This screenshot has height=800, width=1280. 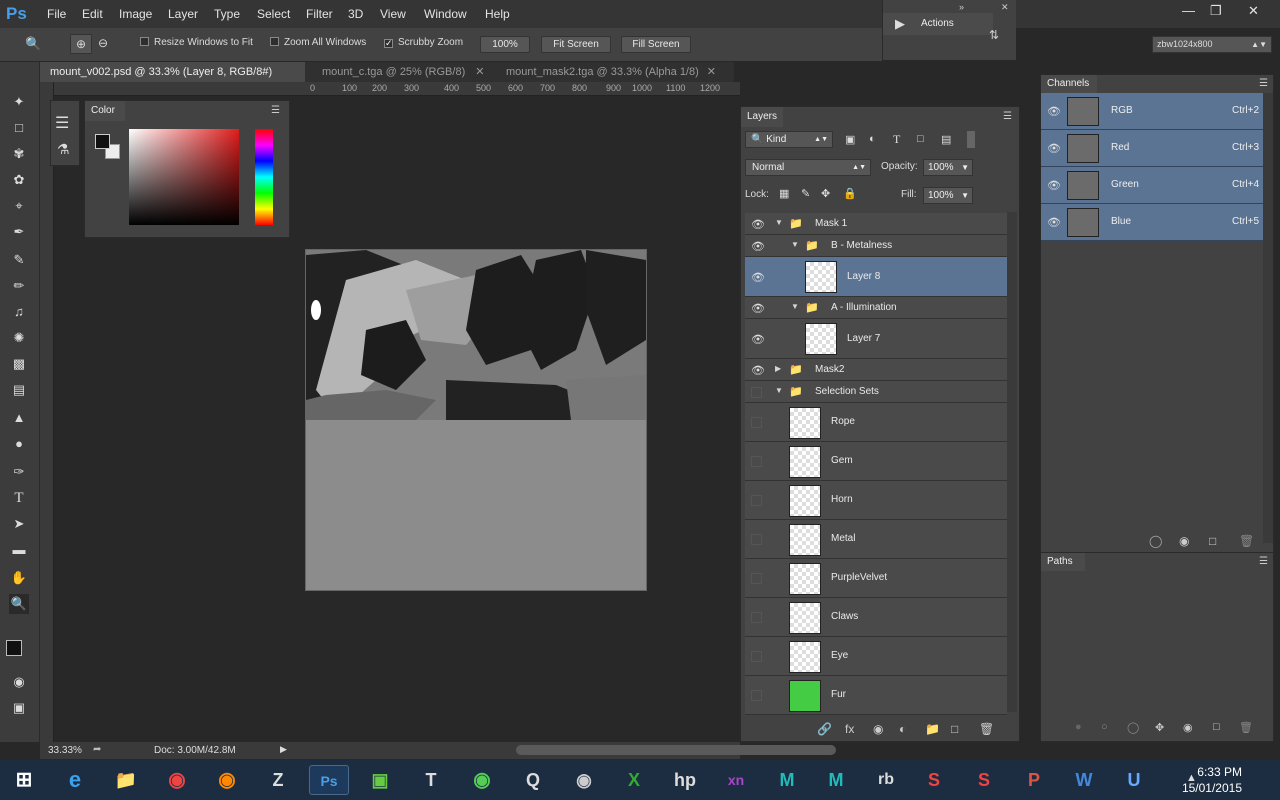 What do you see at coordinates (789, 139) in the screenshot?
I see `layer-filter-kind: 🔍 Kind ▲▼` at bounding box center [789, 139].